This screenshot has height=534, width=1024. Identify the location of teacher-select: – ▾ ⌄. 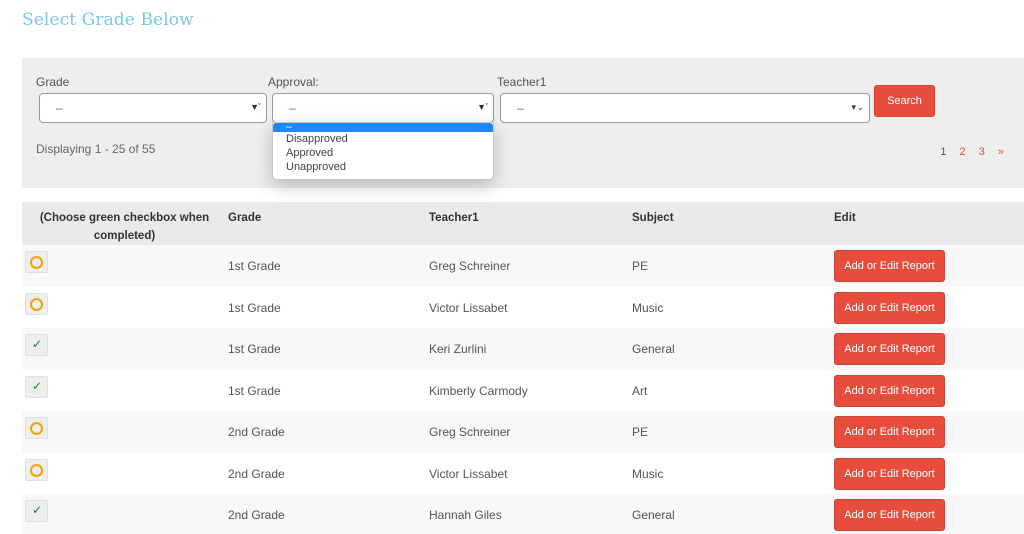
(685, 108).